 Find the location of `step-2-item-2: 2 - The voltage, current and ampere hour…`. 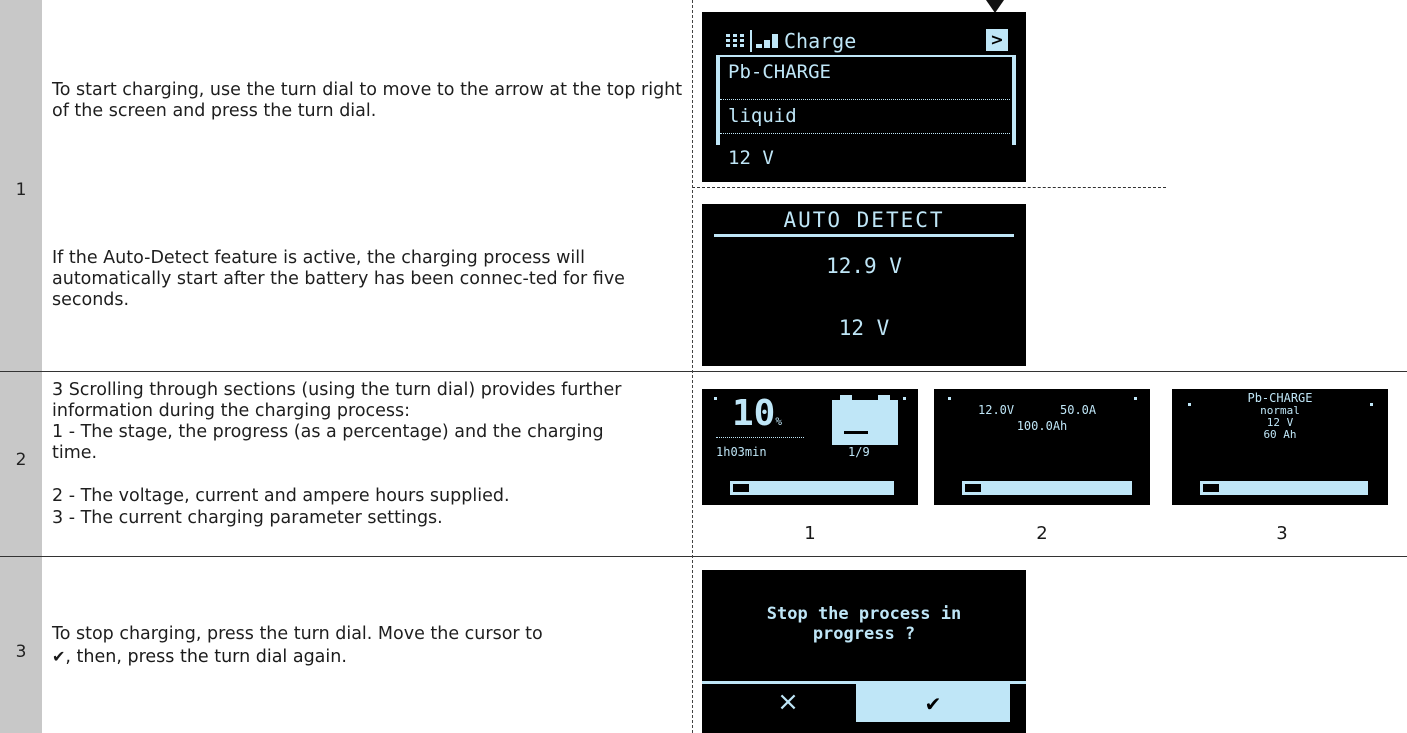

step-2-item-2: 2 - The voltage, current and ampere hour… is located at coordinates (281, 496).